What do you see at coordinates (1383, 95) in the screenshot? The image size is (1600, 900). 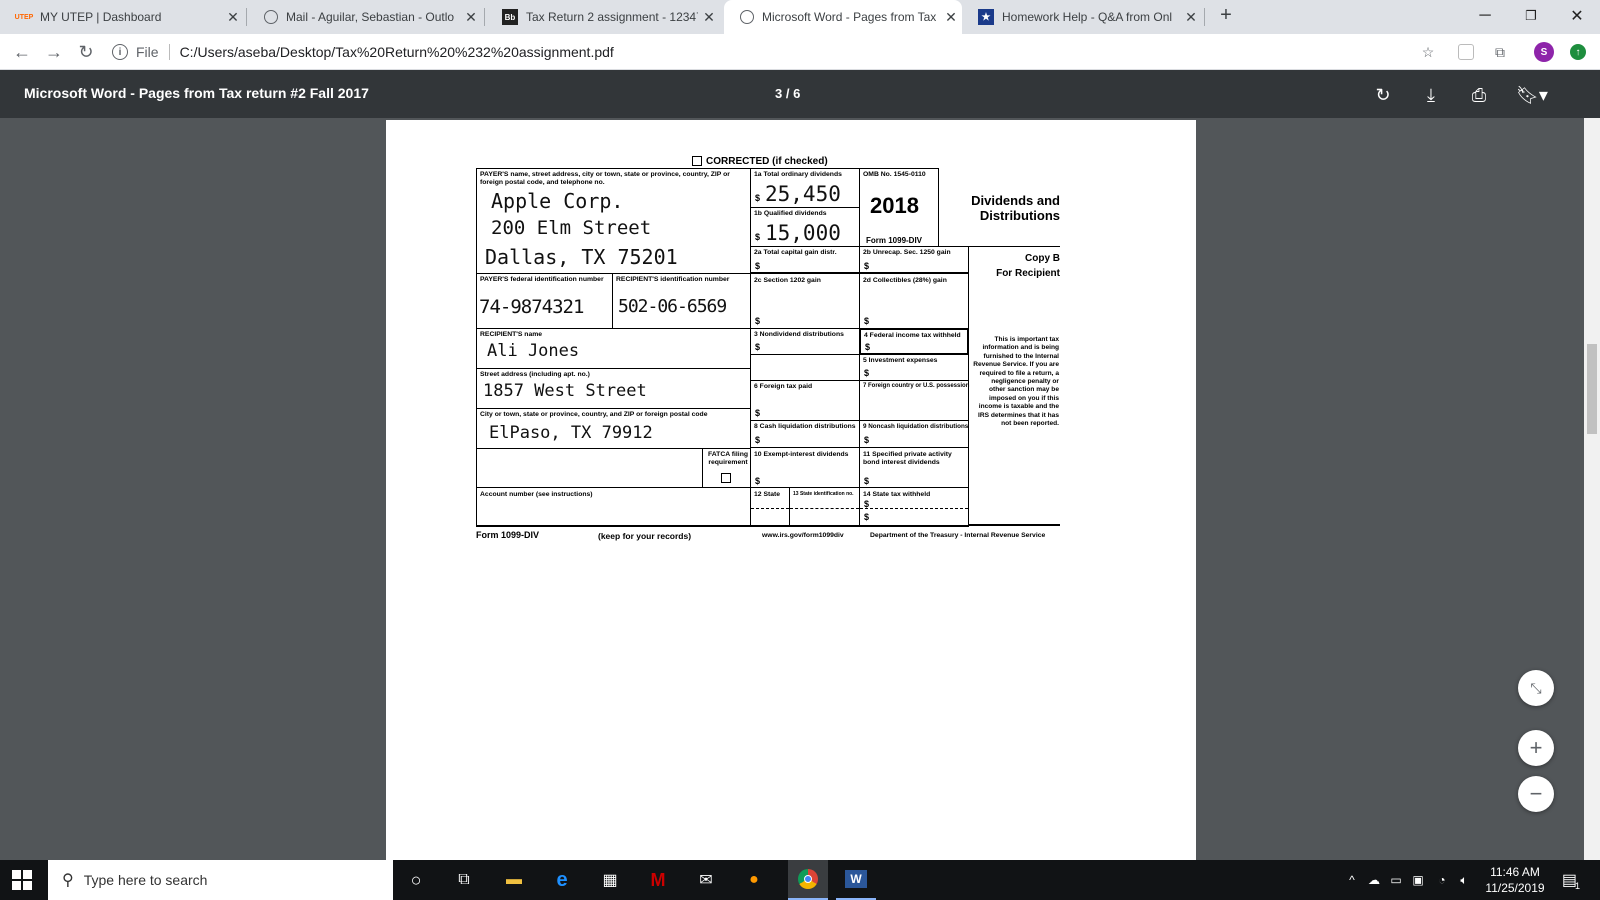 I see `rotate-icon: ↻` at bounding box center [1383, 95].